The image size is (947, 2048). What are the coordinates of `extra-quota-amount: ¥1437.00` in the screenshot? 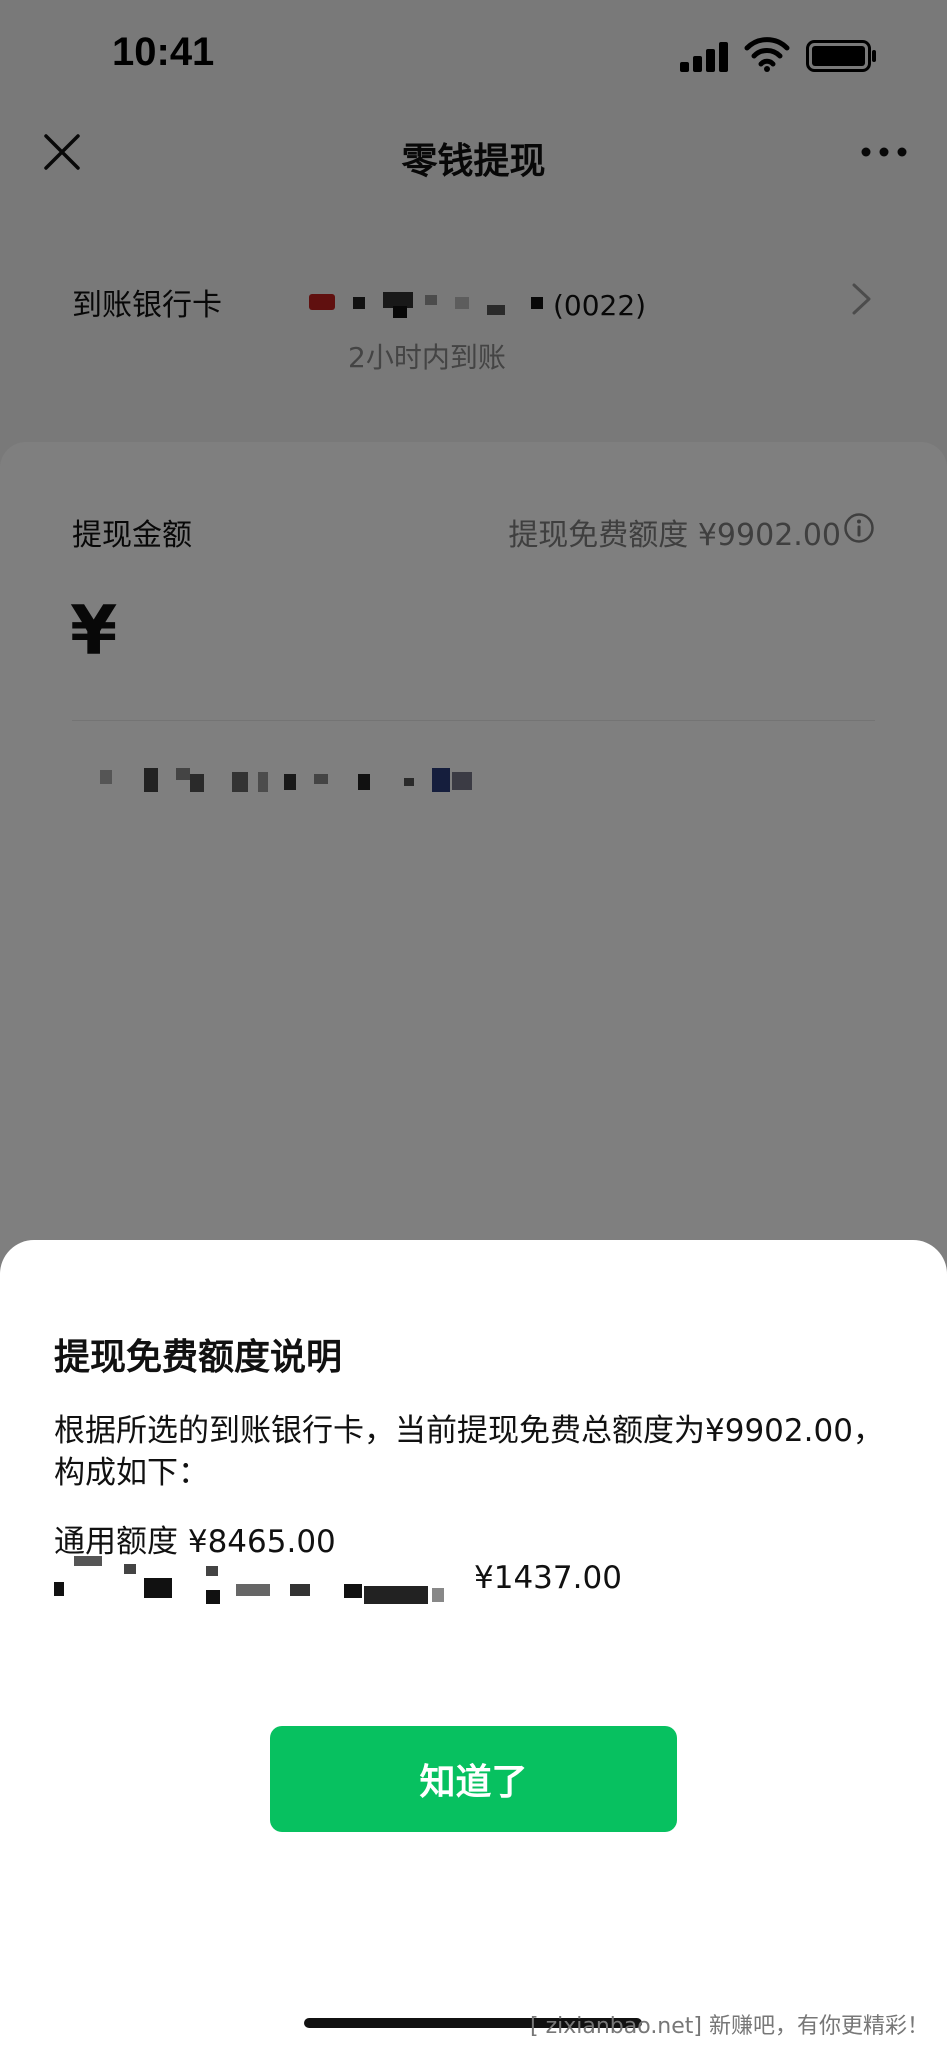 It's located at (548, 1578).